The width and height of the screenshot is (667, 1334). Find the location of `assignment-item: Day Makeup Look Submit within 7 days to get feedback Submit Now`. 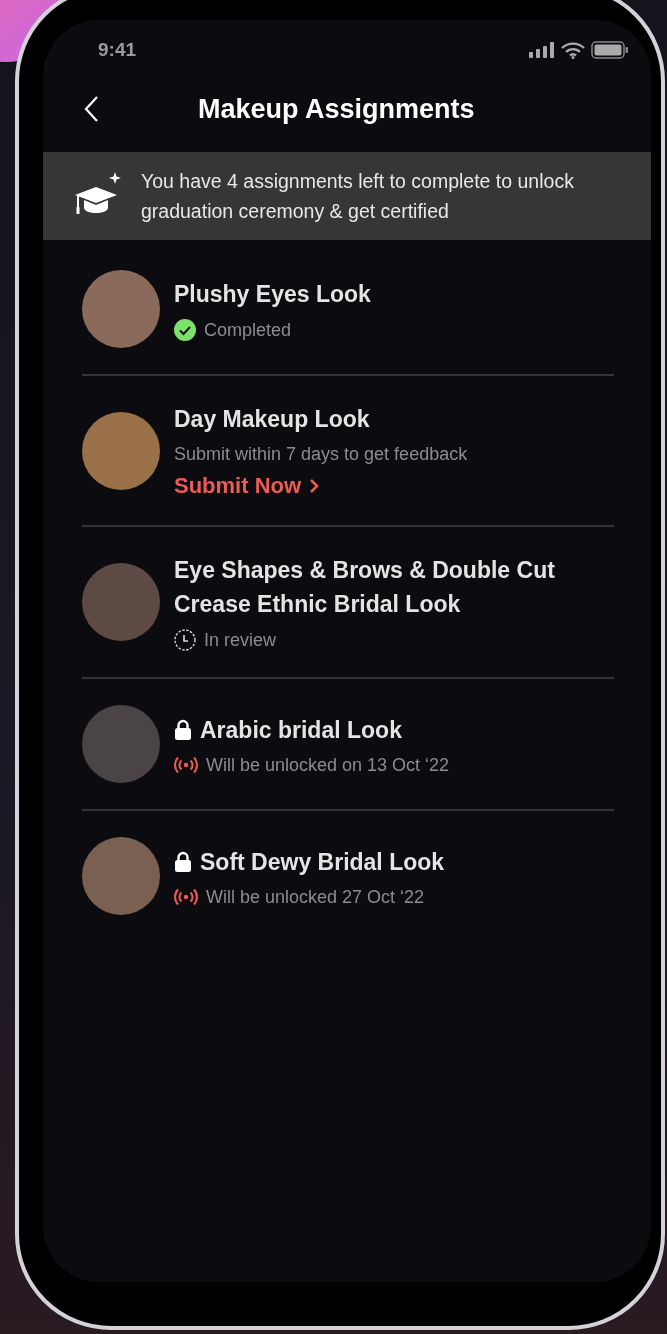

assignment-item: Day Makeup Look Submit within 7 days to get feedback Submit Now is located at coordinates (348, 449).